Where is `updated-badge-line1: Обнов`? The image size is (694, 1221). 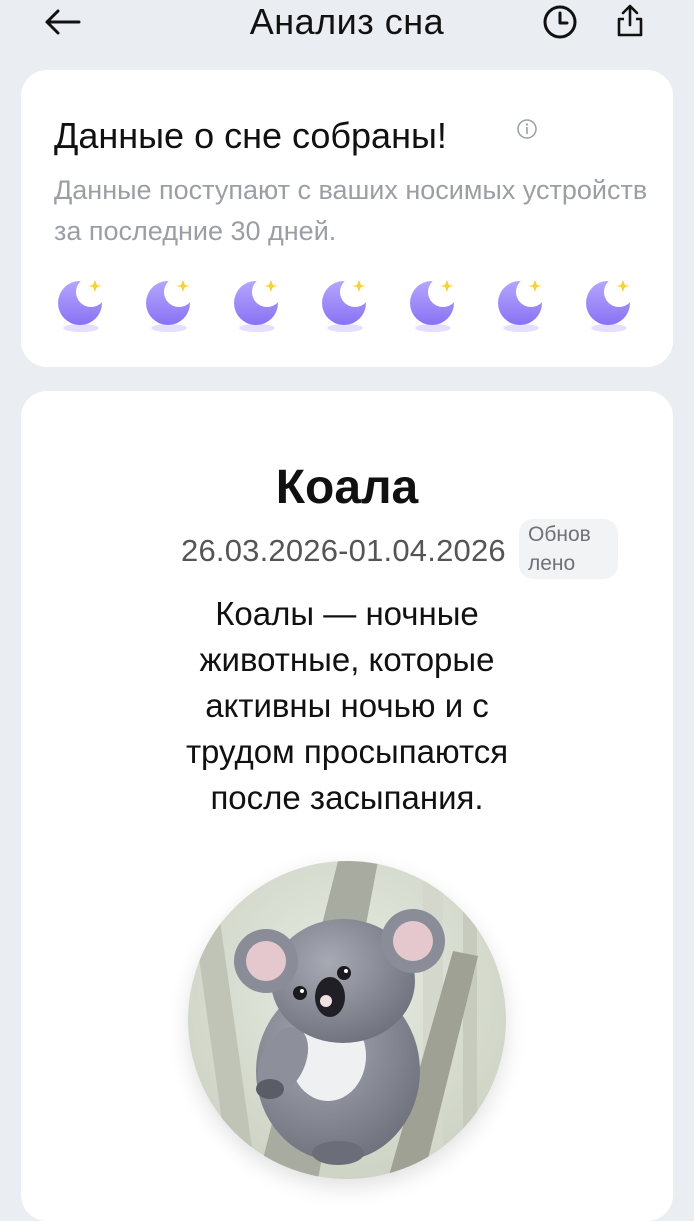
updated-badge-line1: Обнов is located at coordinates (559, 534).